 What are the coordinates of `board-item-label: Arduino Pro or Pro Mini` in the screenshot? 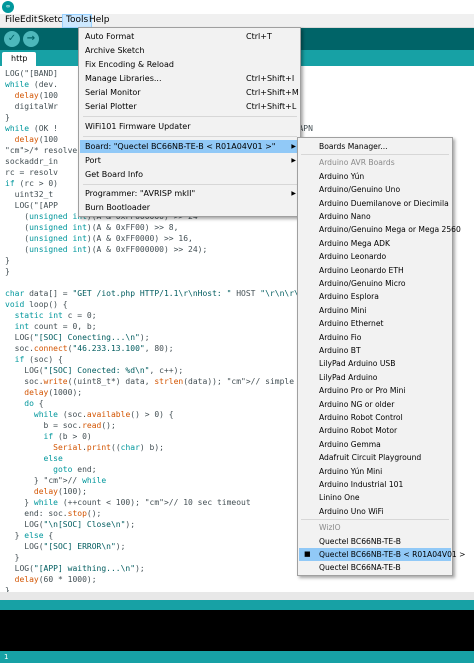 It's located at (362, 391).